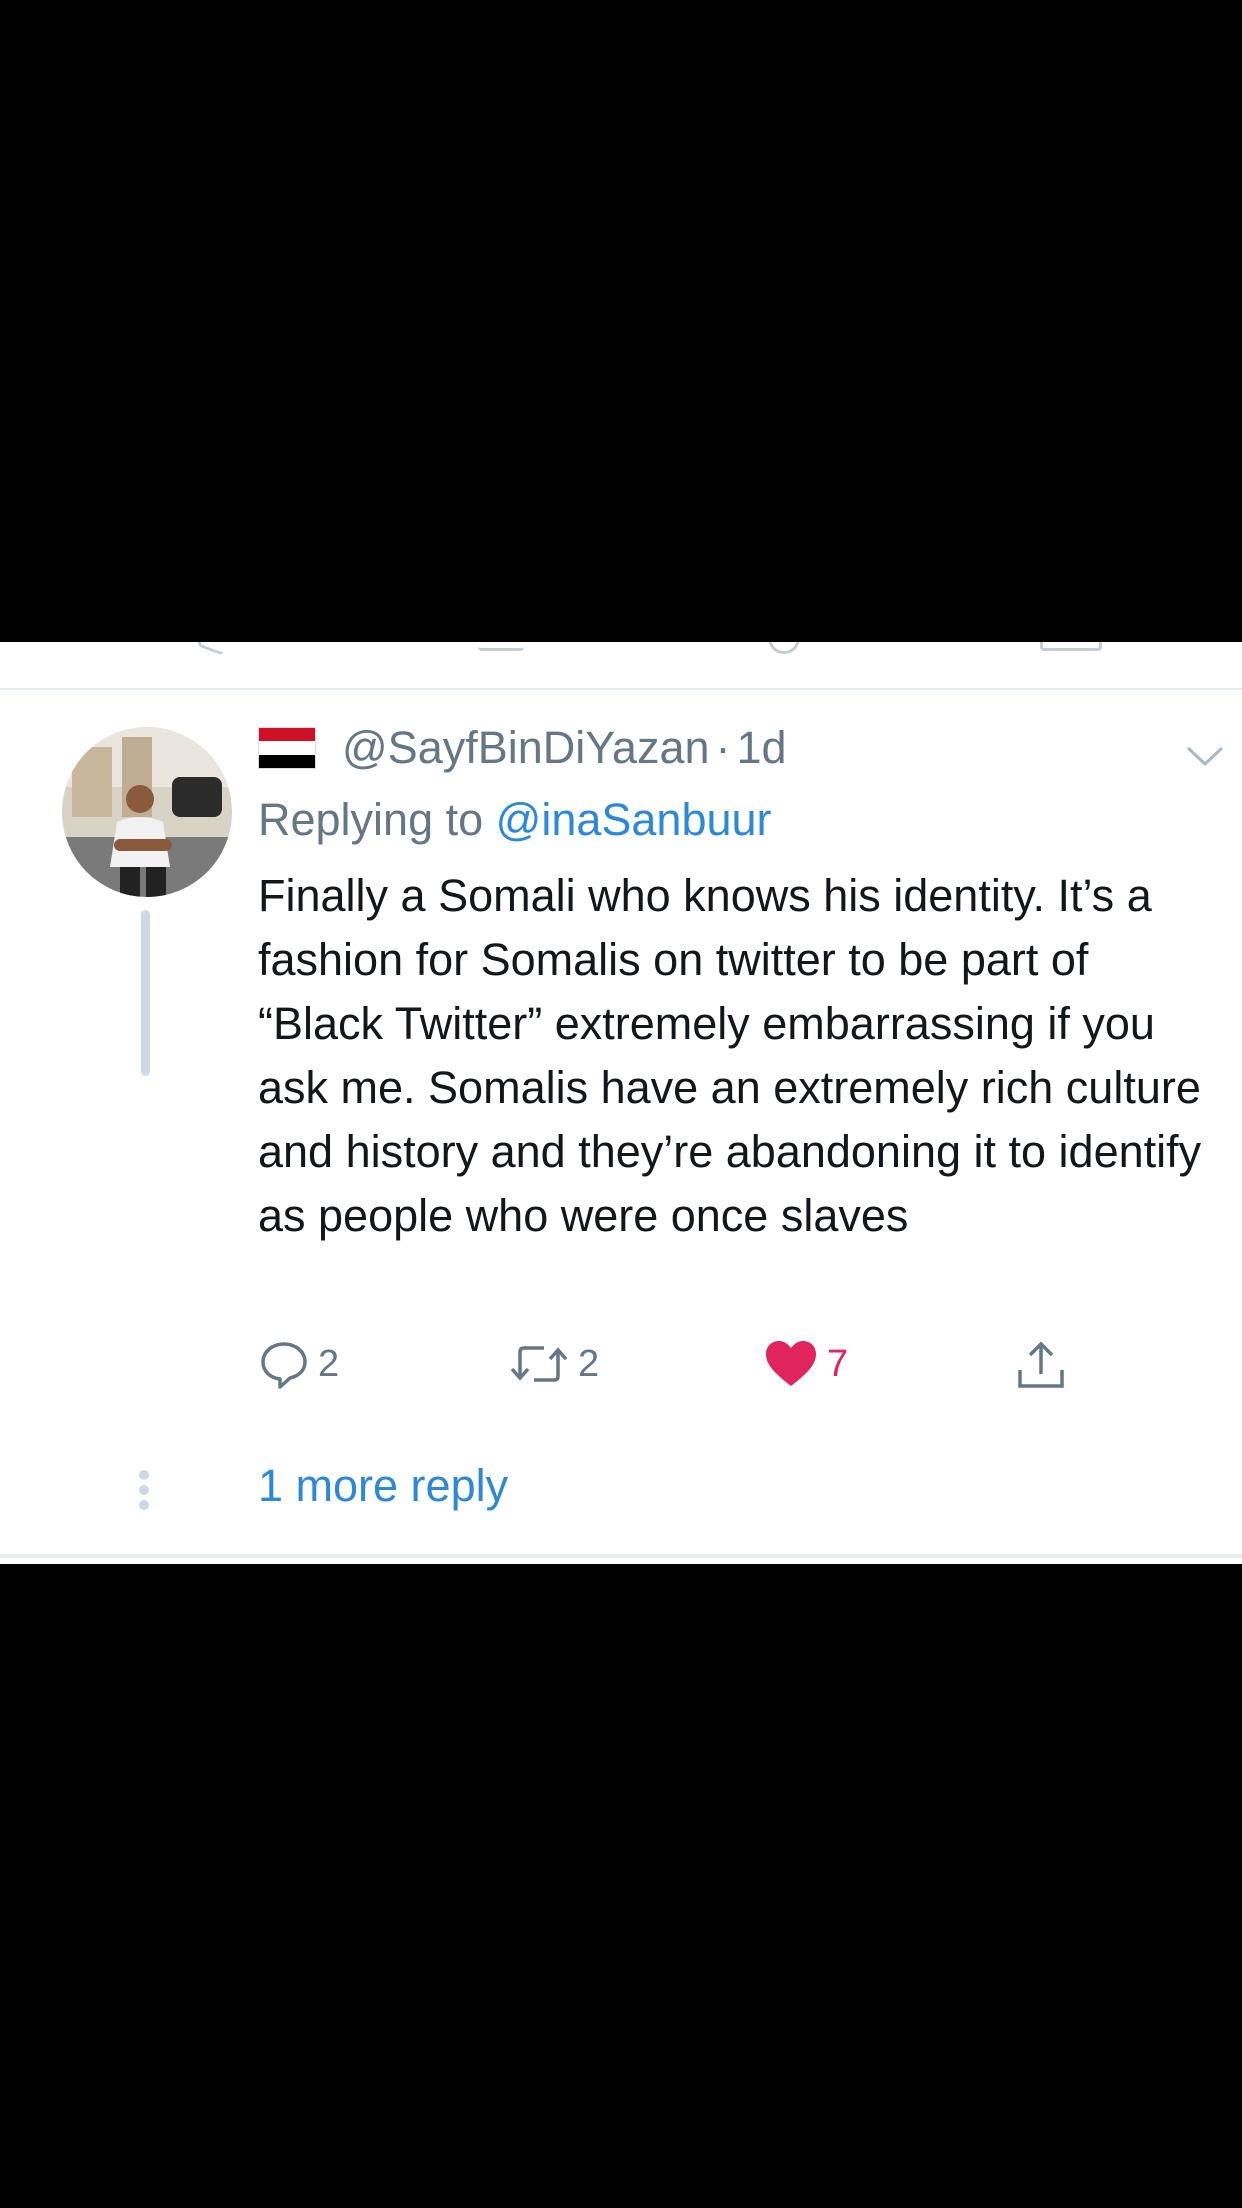  What do you see at coordinates (791, 1363) in the screenshot?
I see `heart-icon` at bounding box center [791, 1363].